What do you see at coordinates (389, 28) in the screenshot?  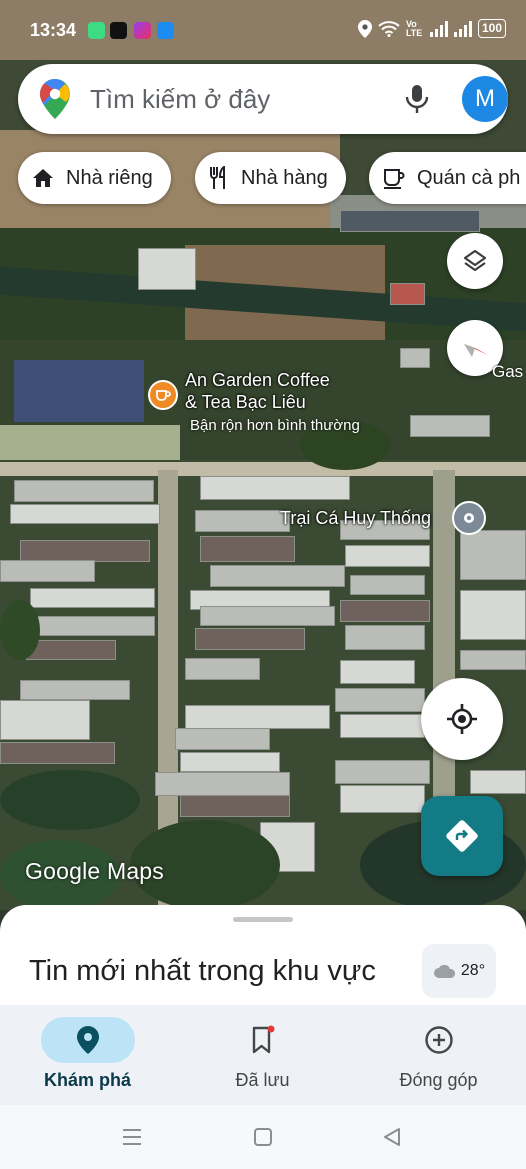 I see `wifi-icon` at bounding box center [389, 28].